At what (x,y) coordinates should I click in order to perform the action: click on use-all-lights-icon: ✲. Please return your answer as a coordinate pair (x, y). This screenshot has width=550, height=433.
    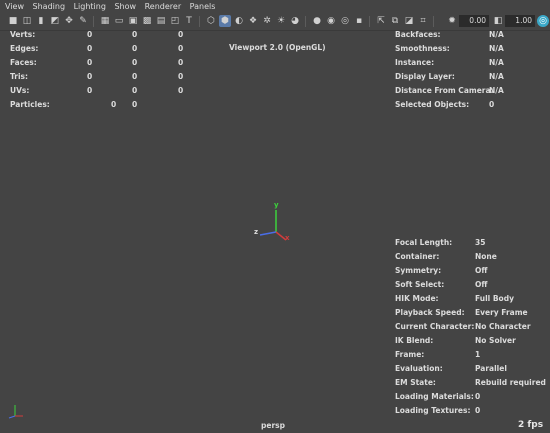
    Looking at the image, I should click on (267, 21).